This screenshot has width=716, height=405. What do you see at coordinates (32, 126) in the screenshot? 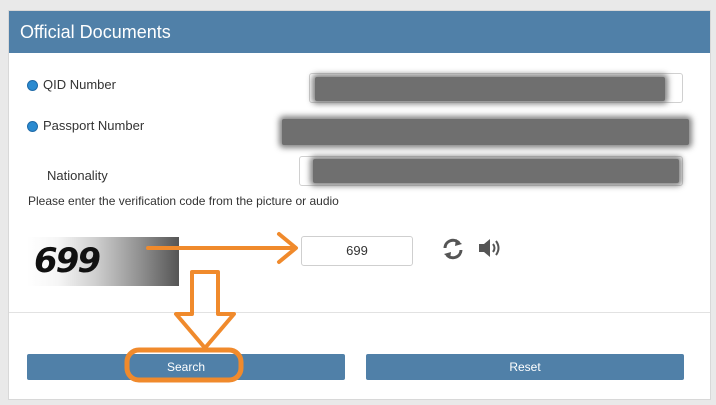
I see `passport-radio` at bounding box center [32, 126].